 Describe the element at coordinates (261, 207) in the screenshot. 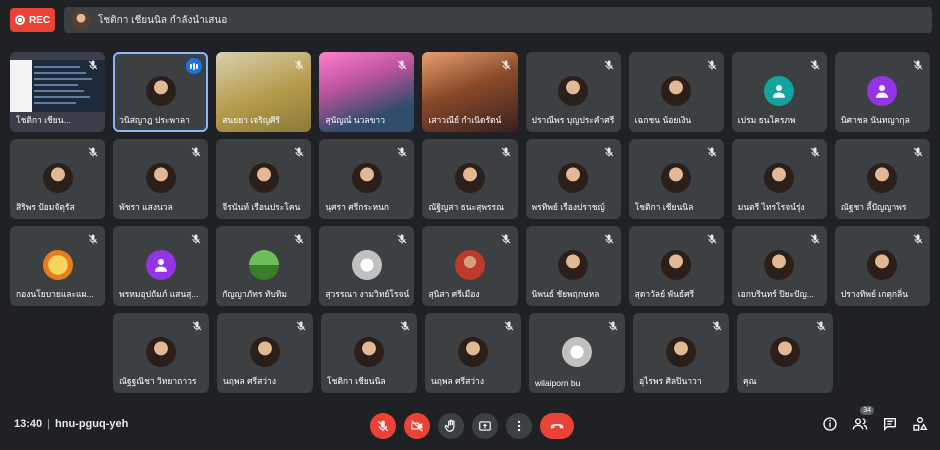

I see `participant-name: จีรนันท์ เรือนประโคน` at that location.